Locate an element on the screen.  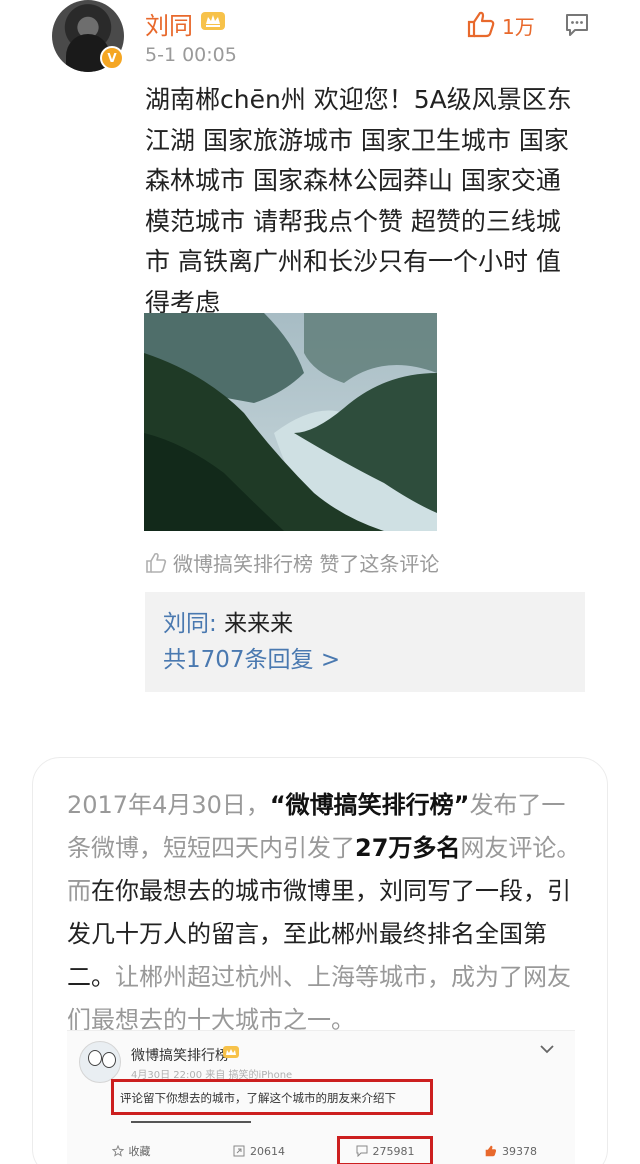
verified-badge: V is located at coordinates (112, 58).